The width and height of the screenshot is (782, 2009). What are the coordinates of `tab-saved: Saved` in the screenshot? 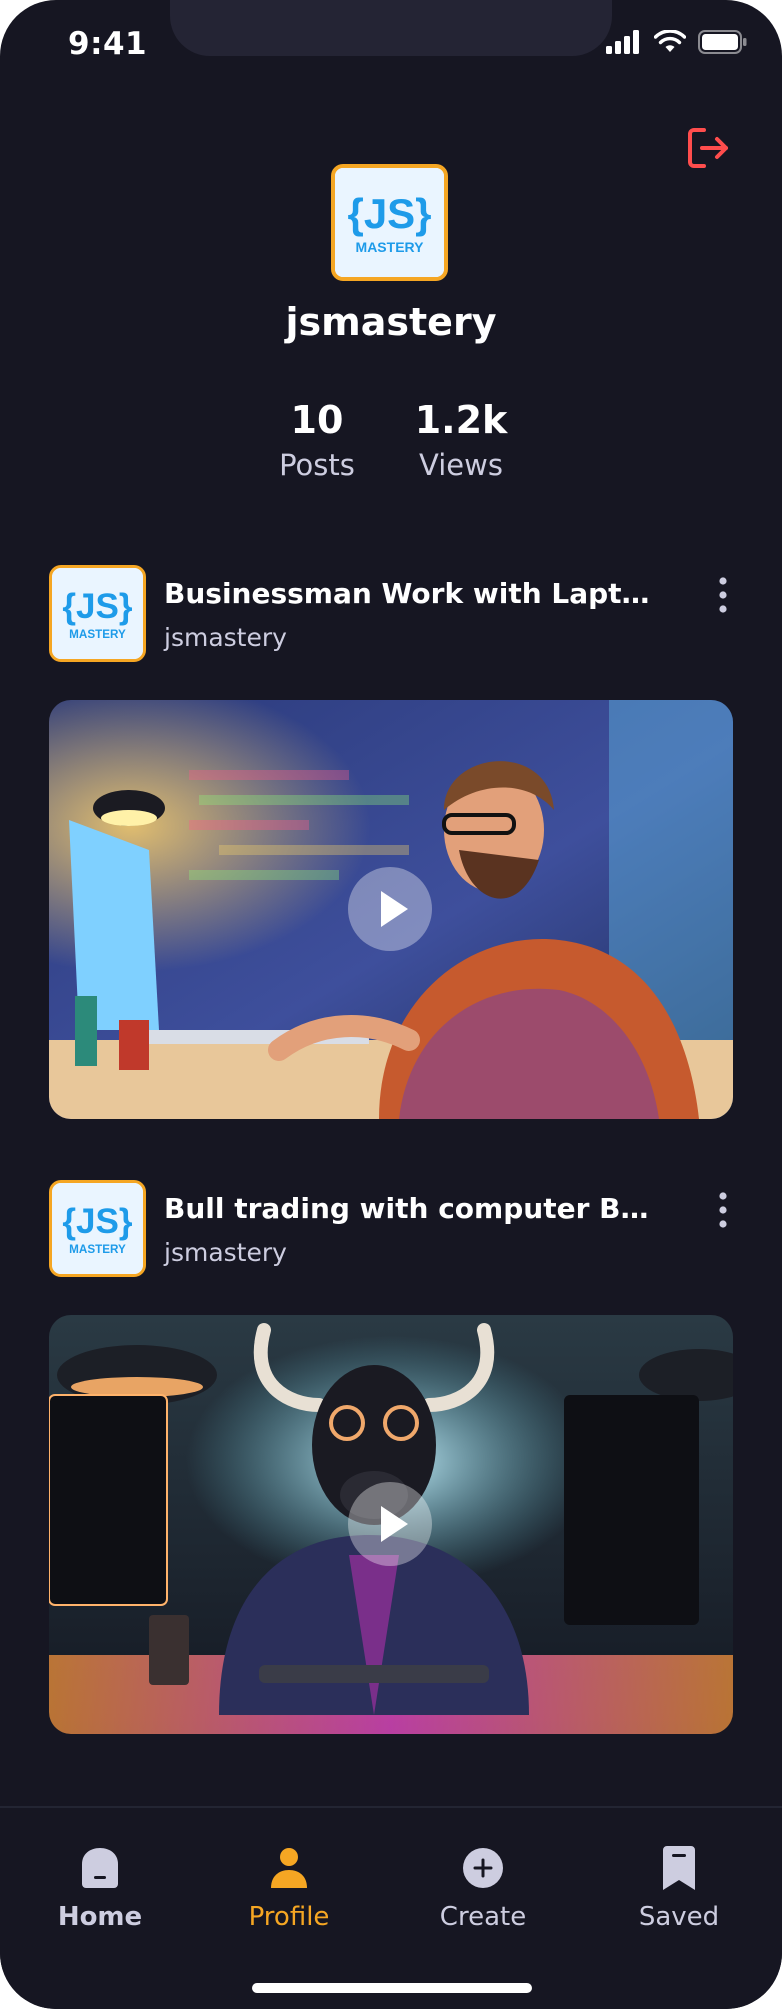 It's located at (679, 1870).